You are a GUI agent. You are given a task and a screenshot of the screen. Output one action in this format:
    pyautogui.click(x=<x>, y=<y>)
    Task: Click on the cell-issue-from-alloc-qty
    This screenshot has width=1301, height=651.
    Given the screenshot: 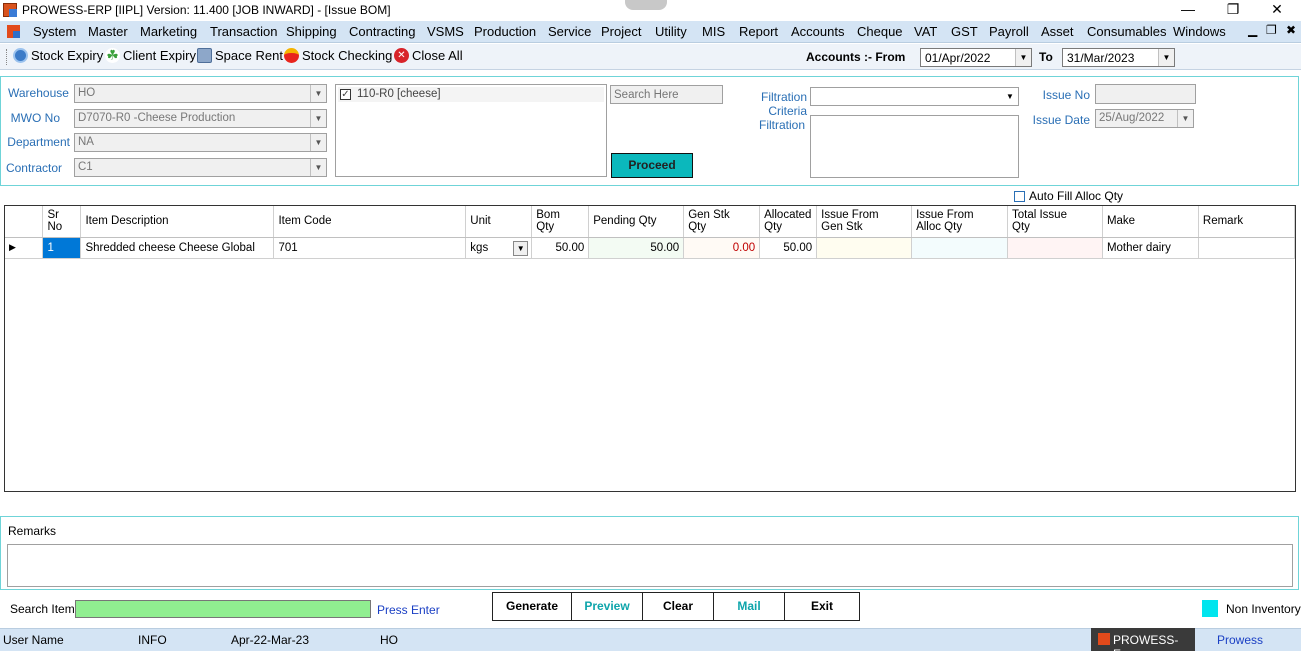 What is the action you would take?
    pyautogui.click(x=959, y=248)
    